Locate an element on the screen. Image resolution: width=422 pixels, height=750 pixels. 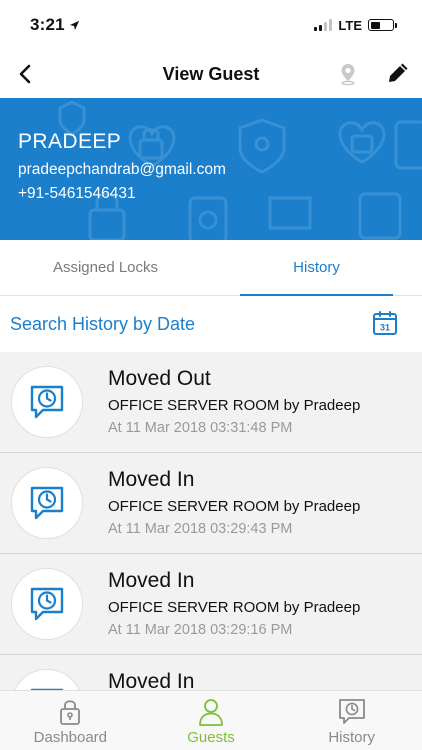
network-type: LTE is located at coordinates (350, 25).